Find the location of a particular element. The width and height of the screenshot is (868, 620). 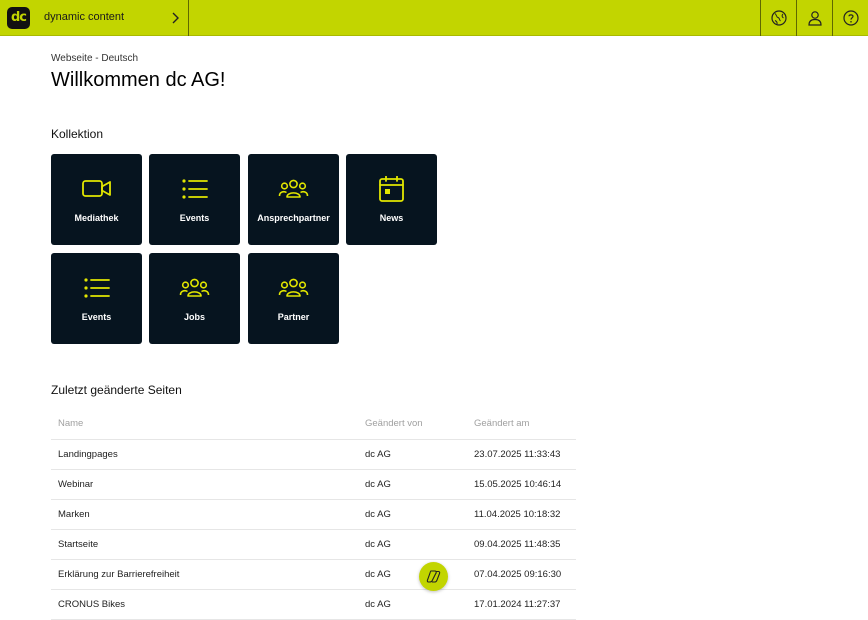

column-header-changed-by: Geändert von is located at coordinates (394, 423).